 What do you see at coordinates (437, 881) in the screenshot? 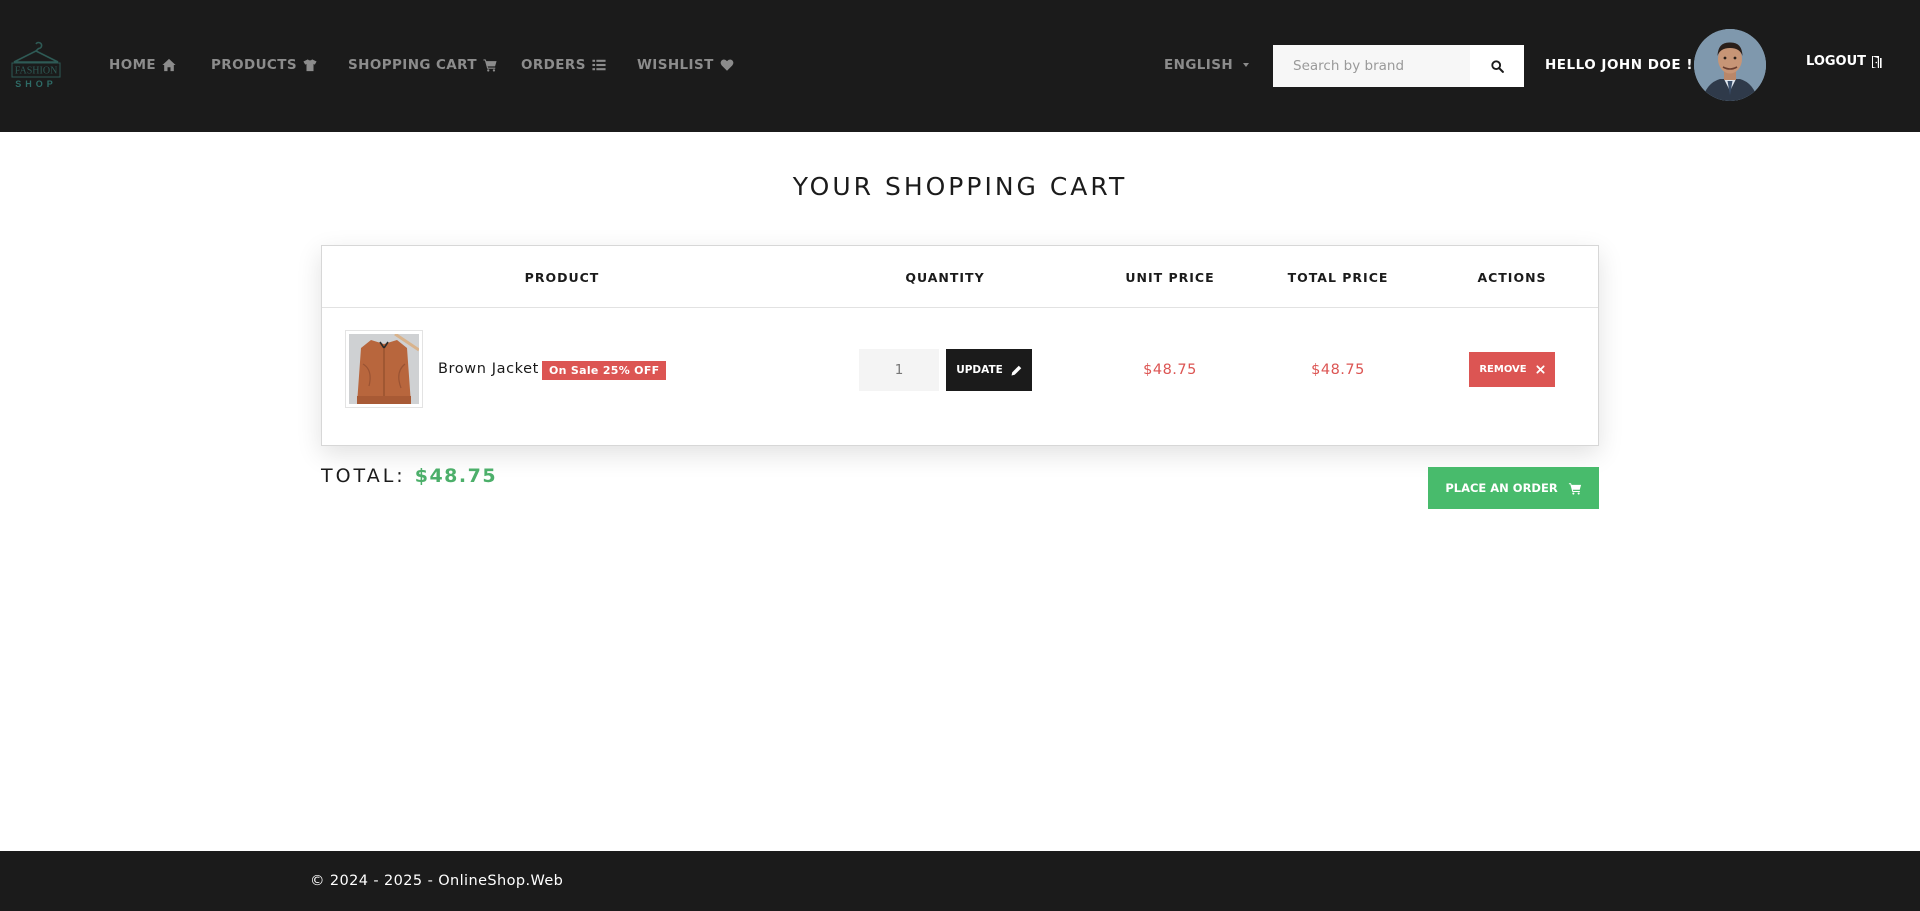
I see `copyright-text: © 2024 - 2025 - OnlineShop.Web` at bounding box center [437, 881].